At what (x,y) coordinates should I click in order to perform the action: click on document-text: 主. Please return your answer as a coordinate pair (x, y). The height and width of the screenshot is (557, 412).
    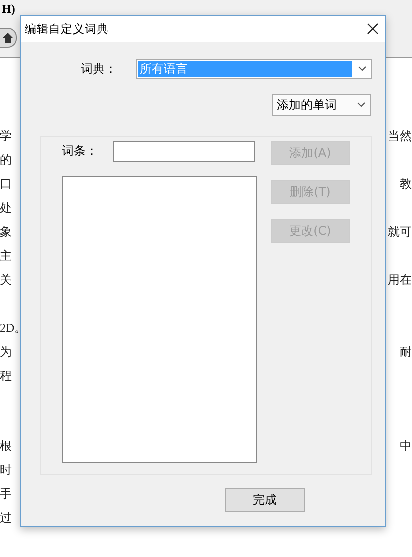
    Looking at the image, I should click on (6, 256).